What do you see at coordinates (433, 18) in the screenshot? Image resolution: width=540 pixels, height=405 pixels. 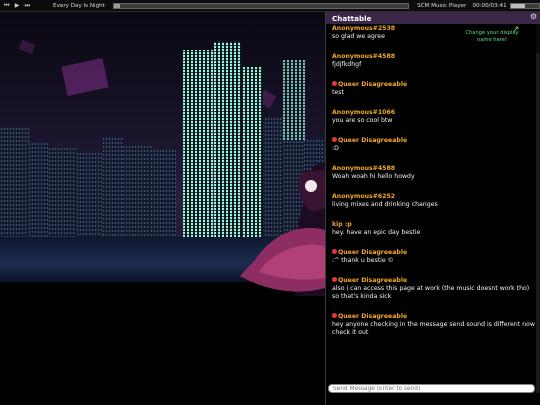 I see `chat-header: Chattable ⚙` at bounding box center [433, 18].